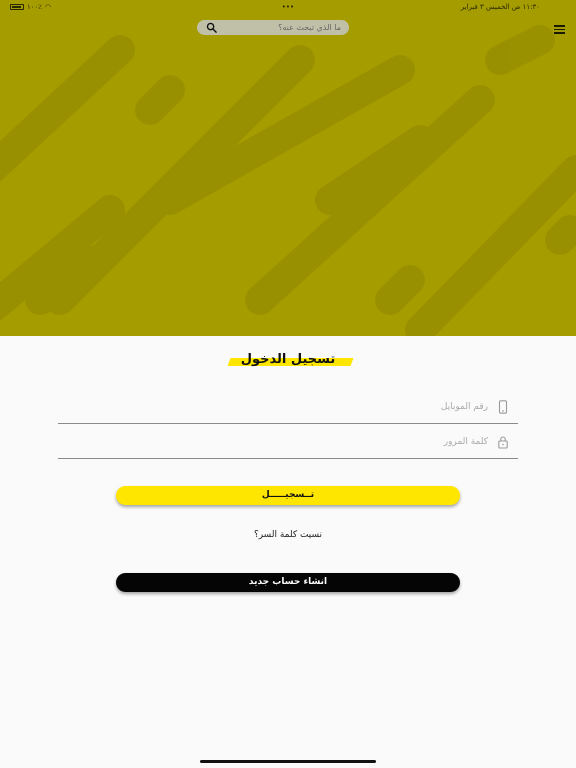 The width and height of the screenshot is (576, 768). I want to click on search-icon, so click(211, 27).